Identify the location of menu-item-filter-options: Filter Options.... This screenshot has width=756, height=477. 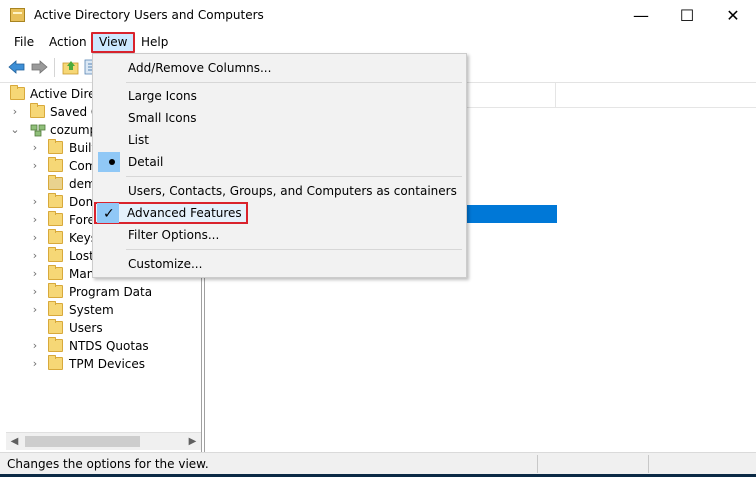
(279, 235).